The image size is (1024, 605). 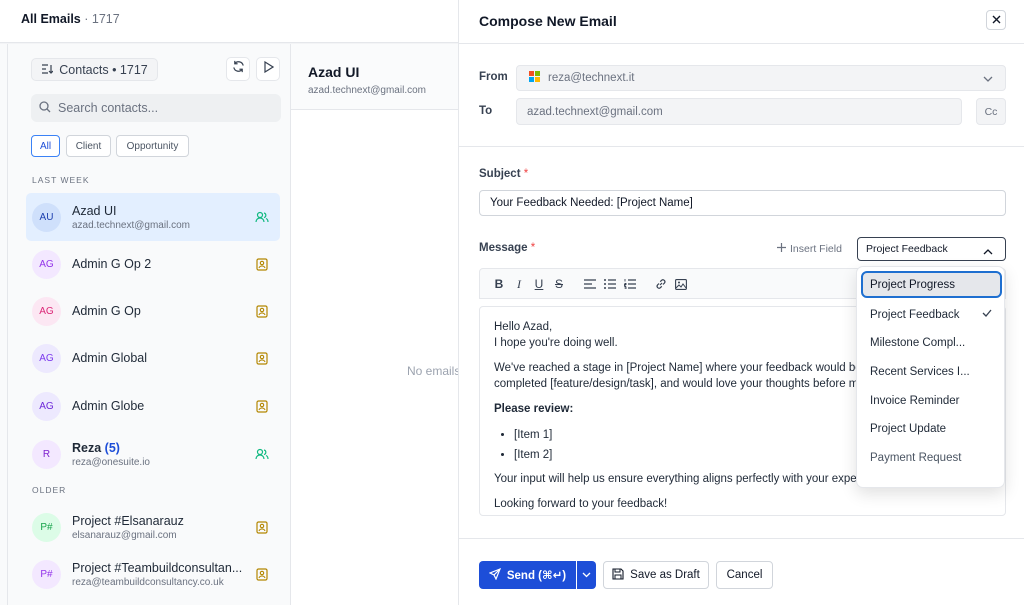 What do you see at coordinates (499, 284) in the screenshot?
I see `bold-icon: B` at bounding box center [499, 284].